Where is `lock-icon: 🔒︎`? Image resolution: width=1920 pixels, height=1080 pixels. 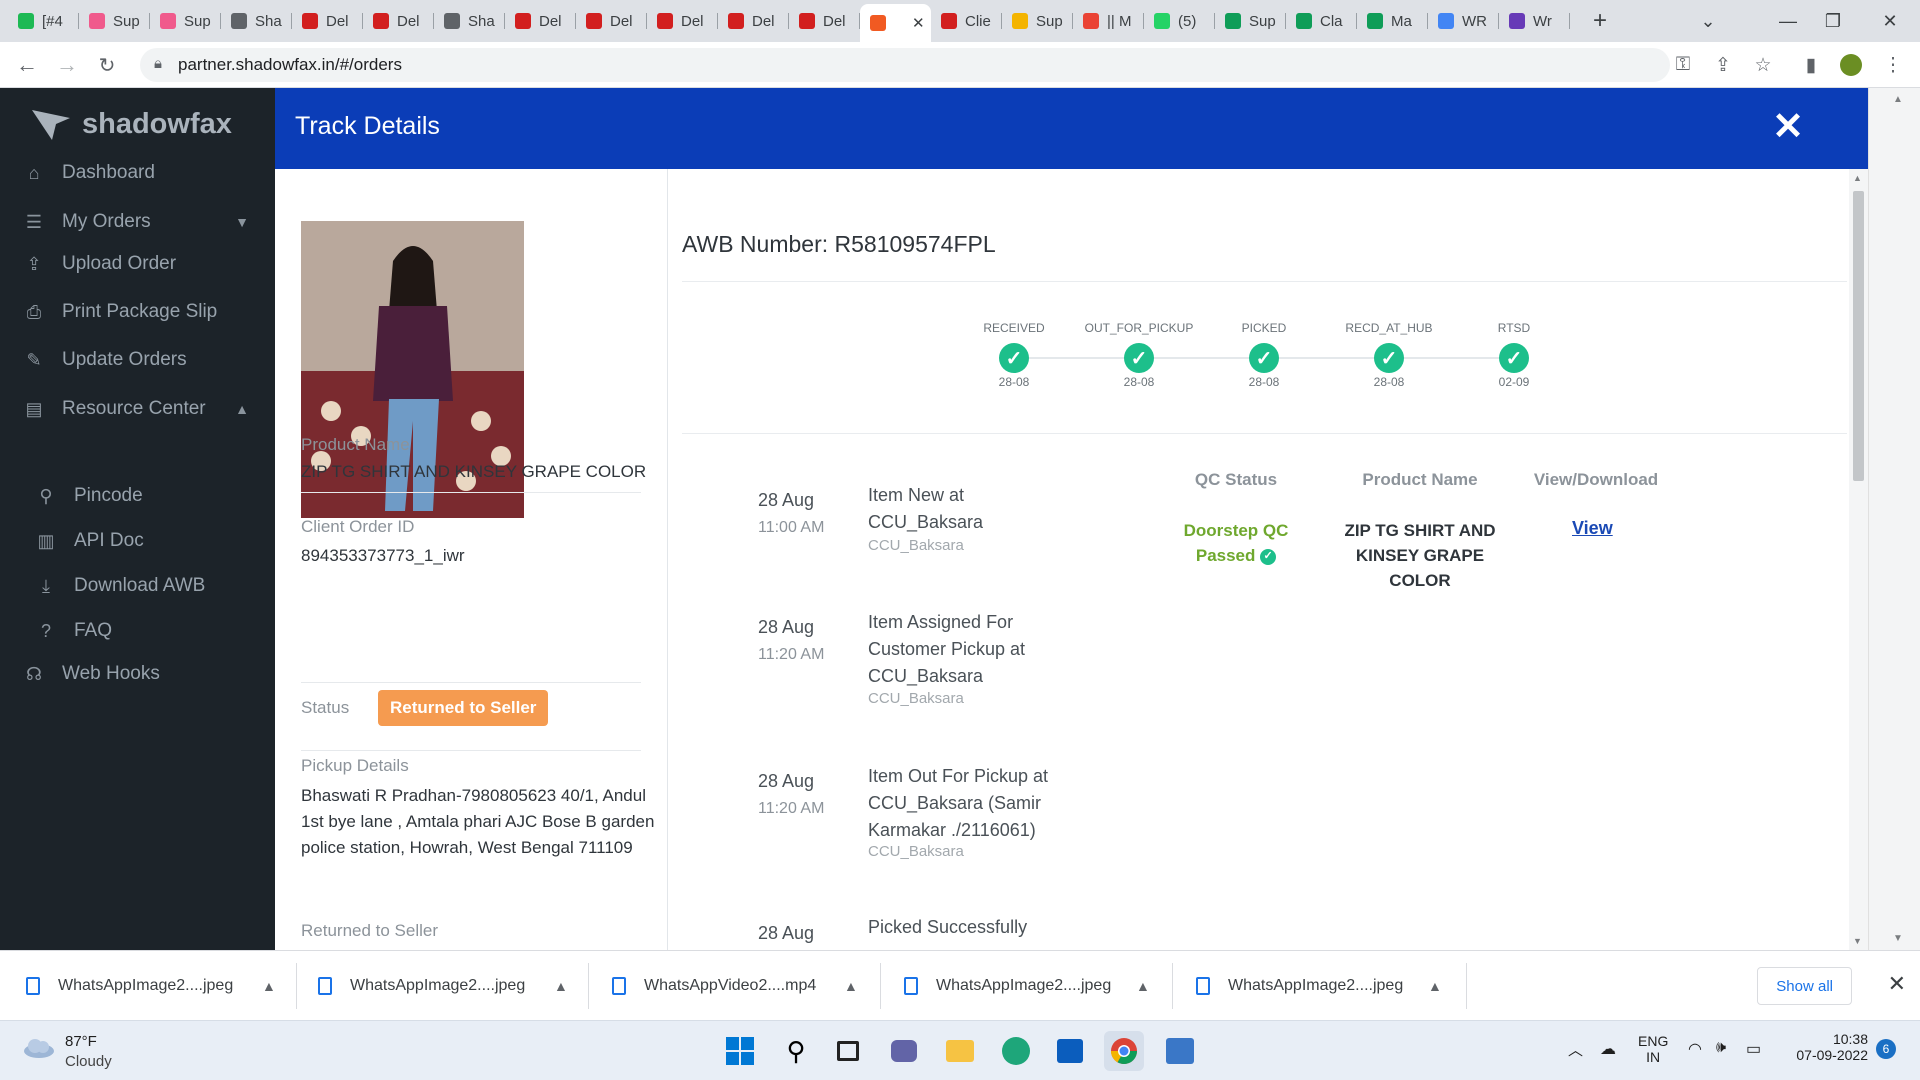
lock-icon: 🔒︎ is located at coordinates (158, 63).